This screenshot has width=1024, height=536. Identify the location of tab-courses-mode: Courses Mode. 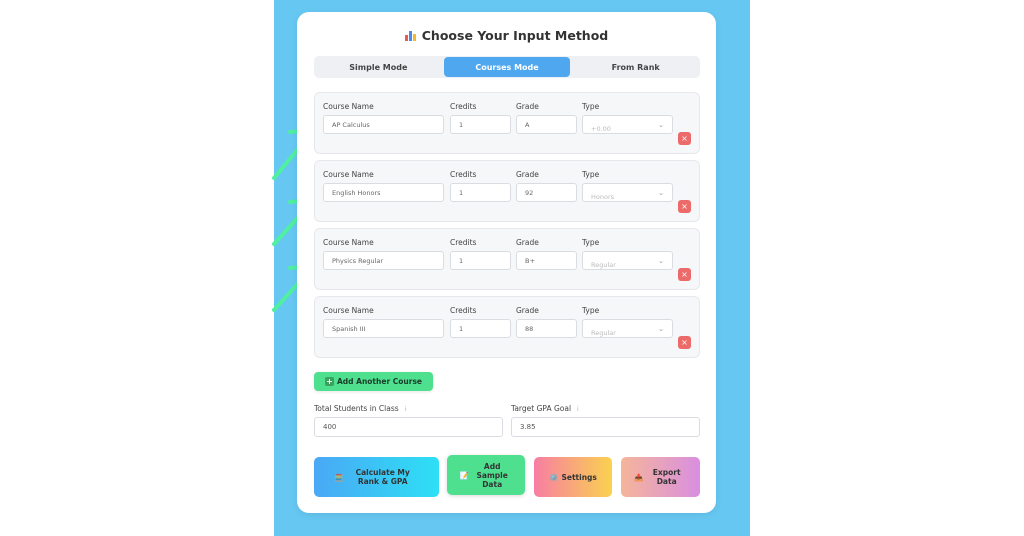
(507, 67).